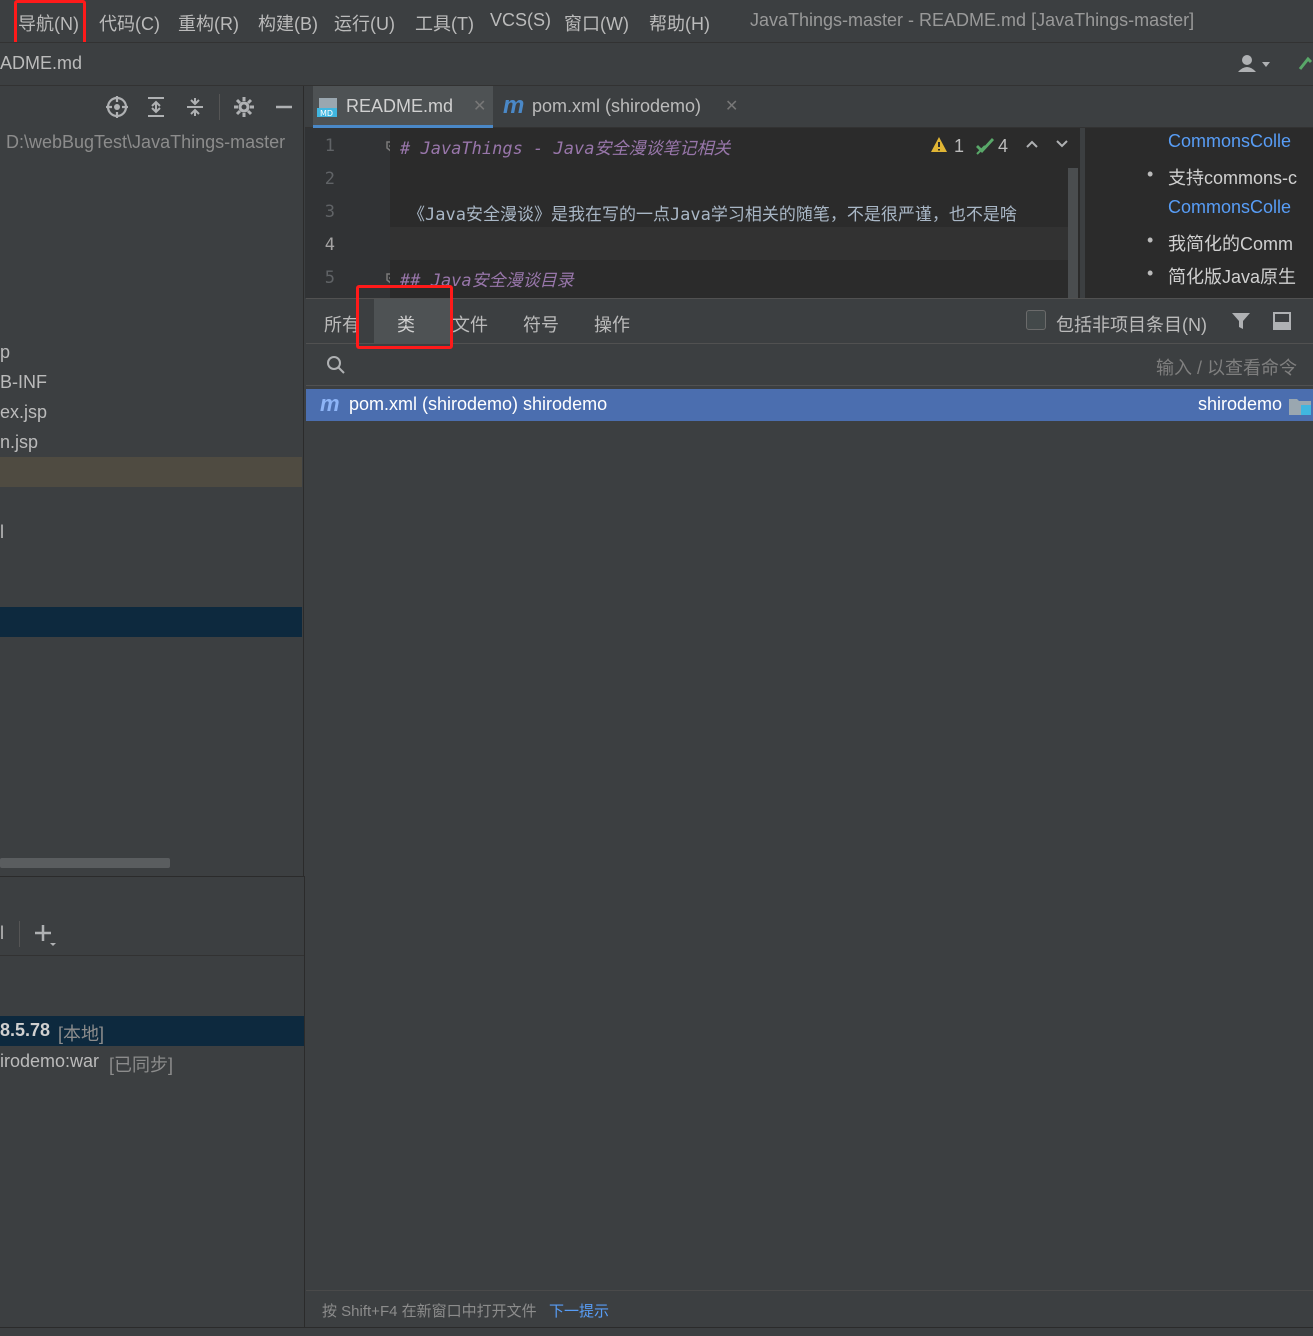 The width and height of the screenshot is (1313, 1336). What do you see at coordinates (1282, 323) in the screenshot?
I see `open-in-window-icon` at bounding box center [1282, 323].